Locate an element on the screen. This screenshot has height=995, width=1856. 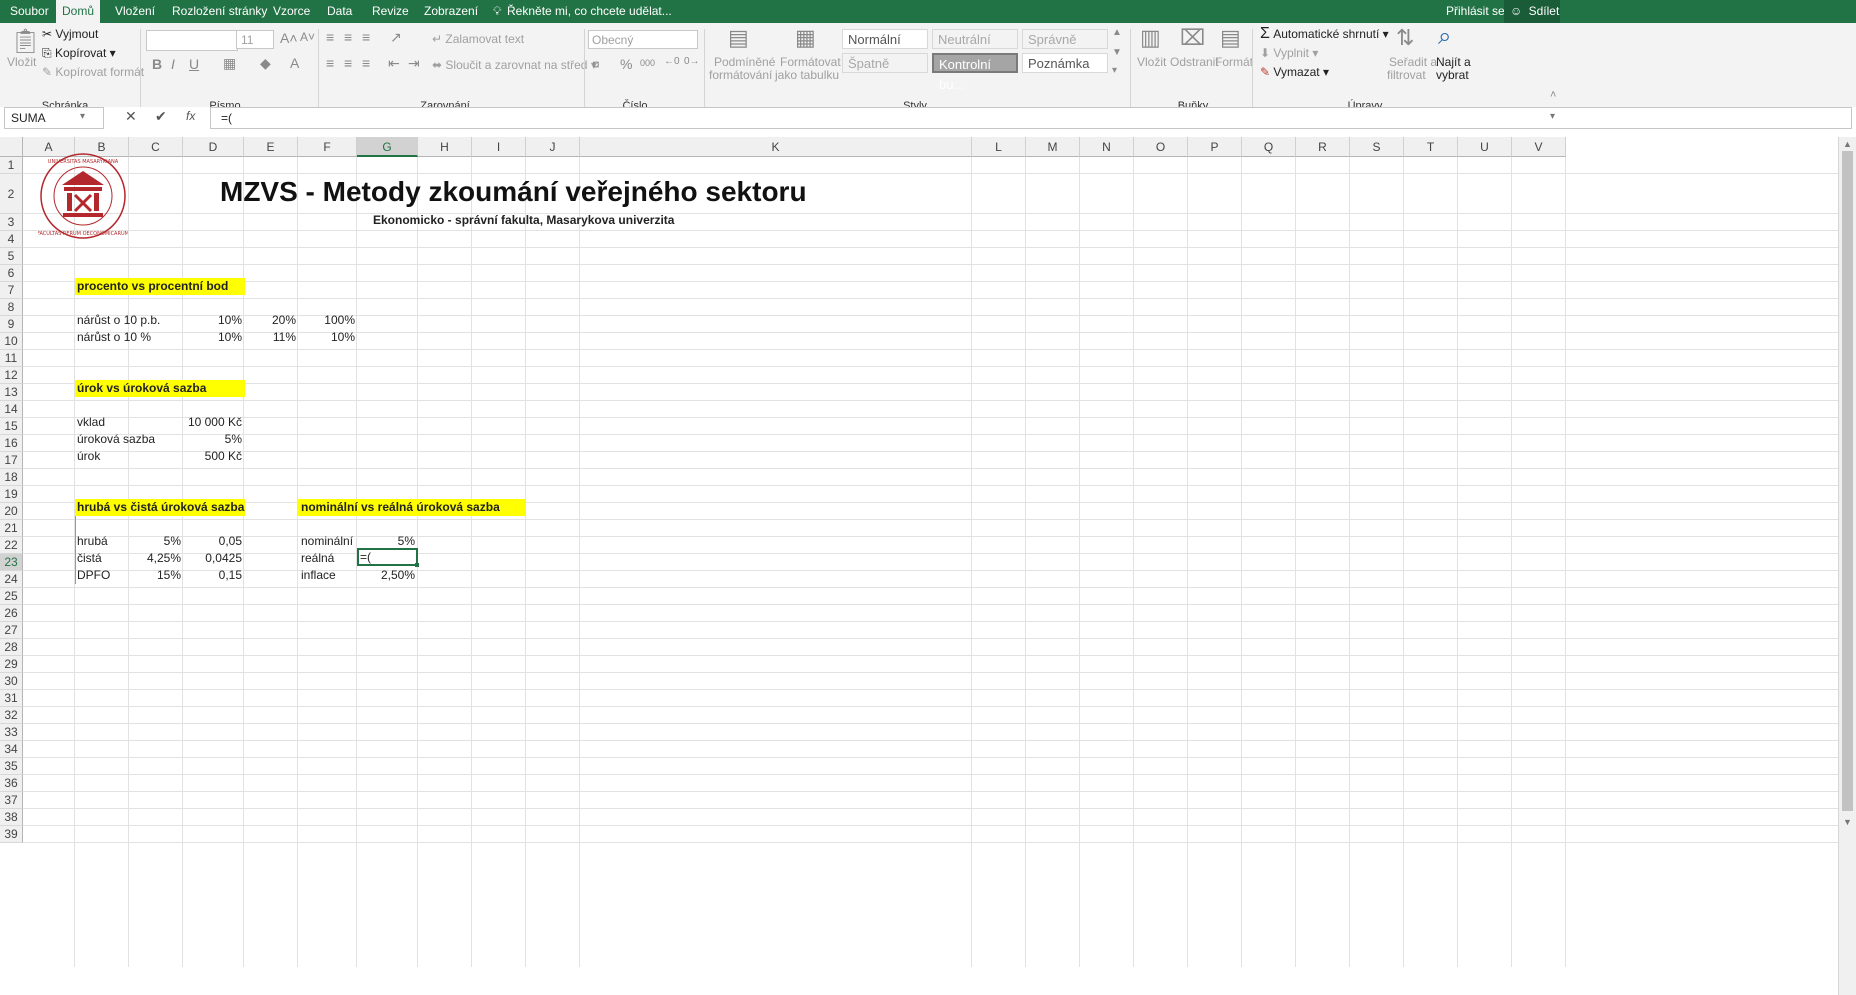
enter-icon: ✔ is located at coordinates (161, 116).